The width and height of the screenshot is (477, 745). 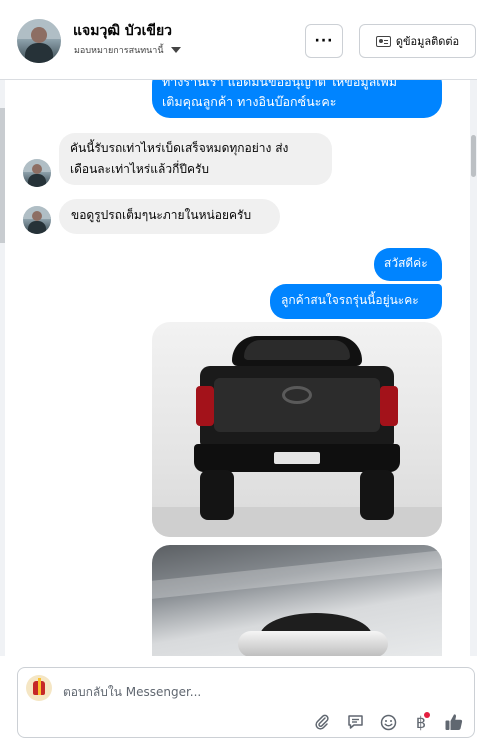 I want to click on baht-payment-icon: ฿, so click(x=421, y=722).